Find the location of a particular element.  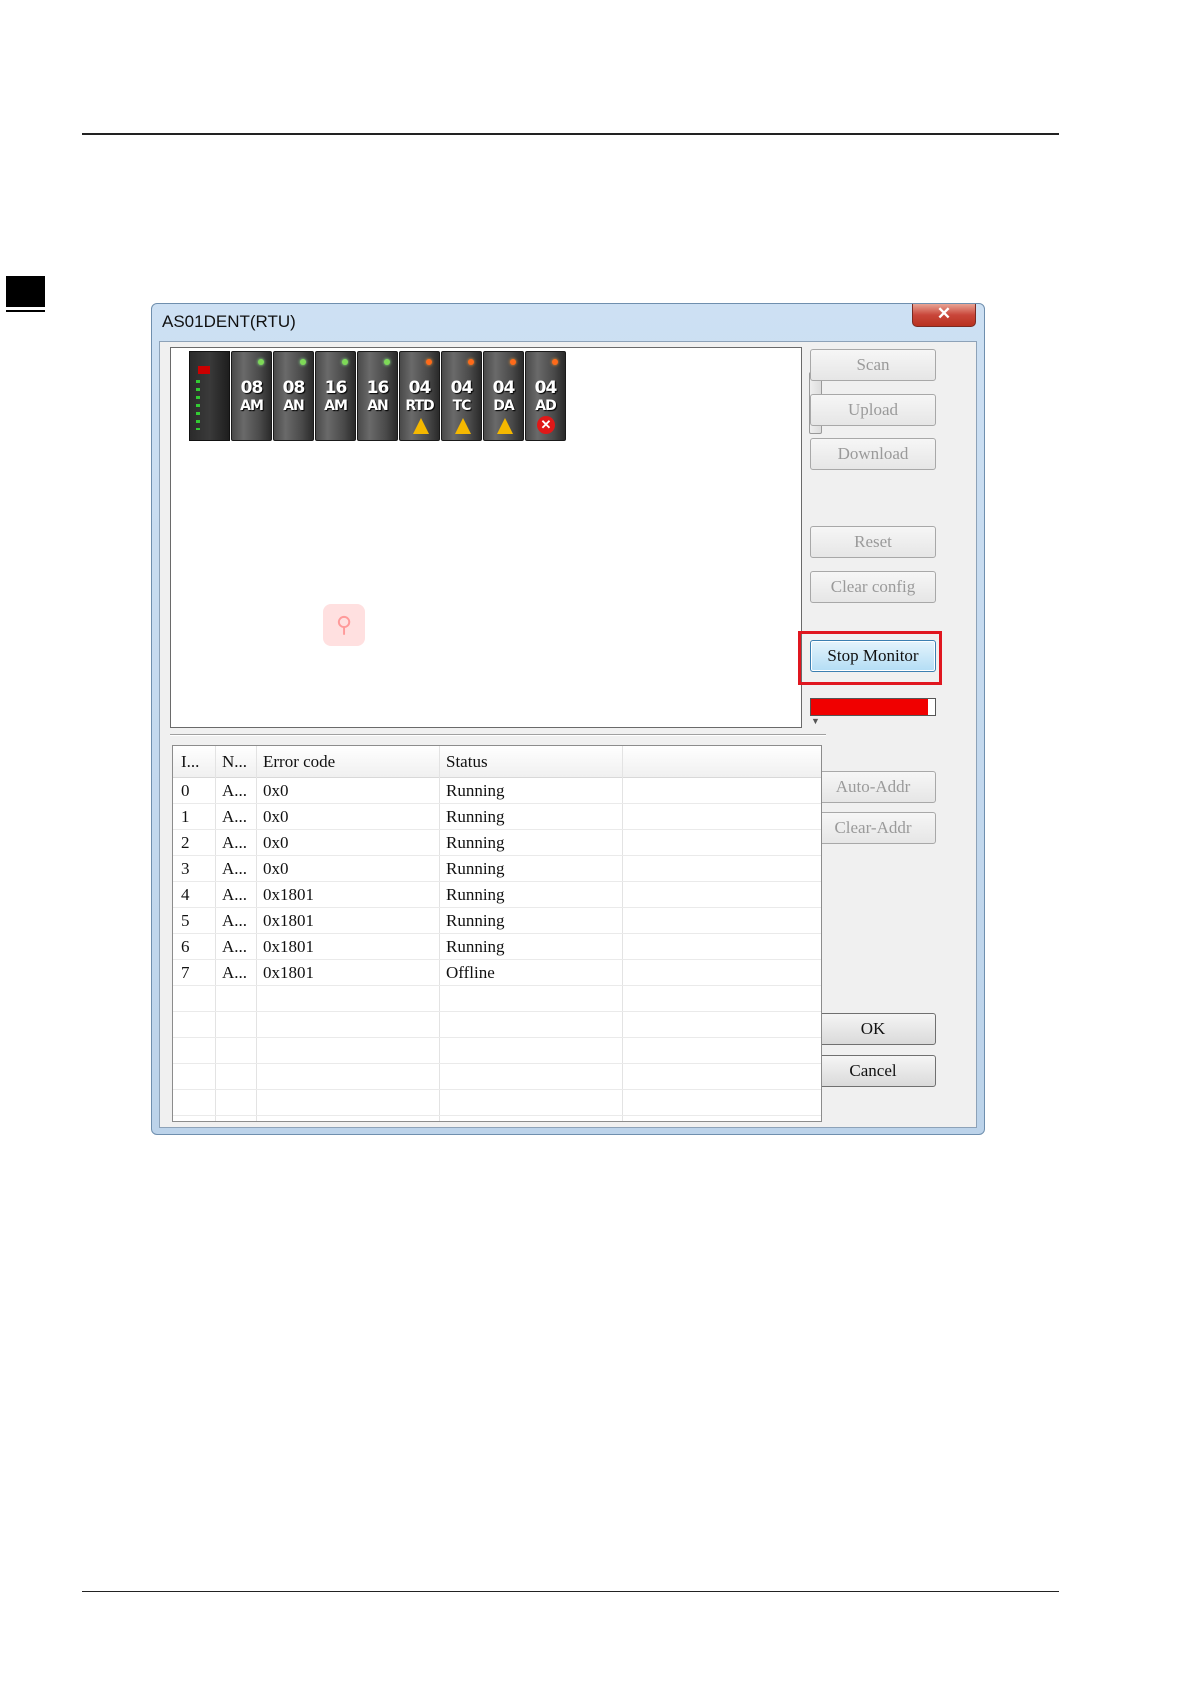

error-icon: ✕ is located at coordinates (546, 425).